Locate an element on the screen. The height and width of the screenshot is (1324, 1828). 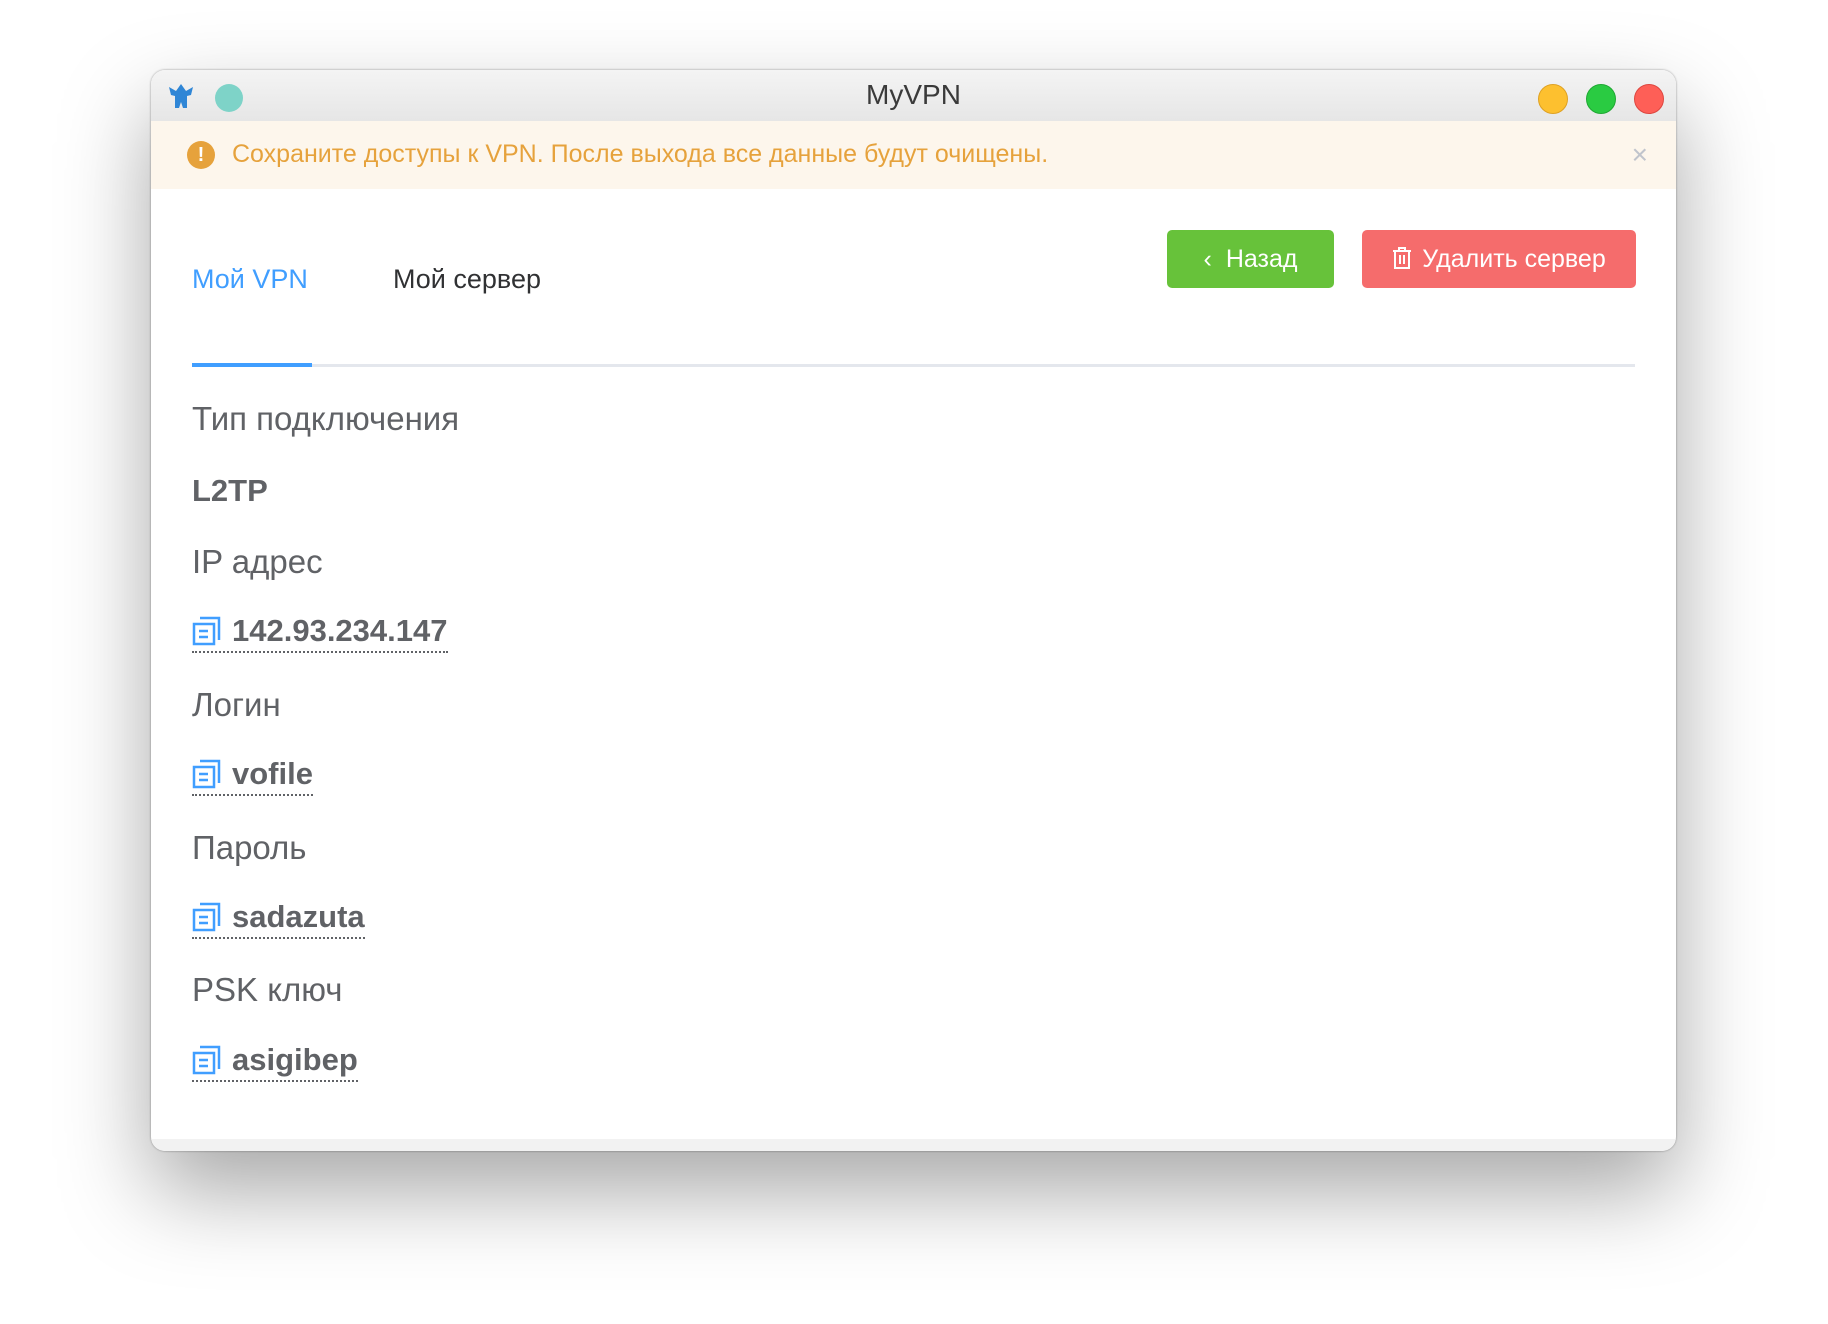
maximize-button is located at coordinates (1601, 99).